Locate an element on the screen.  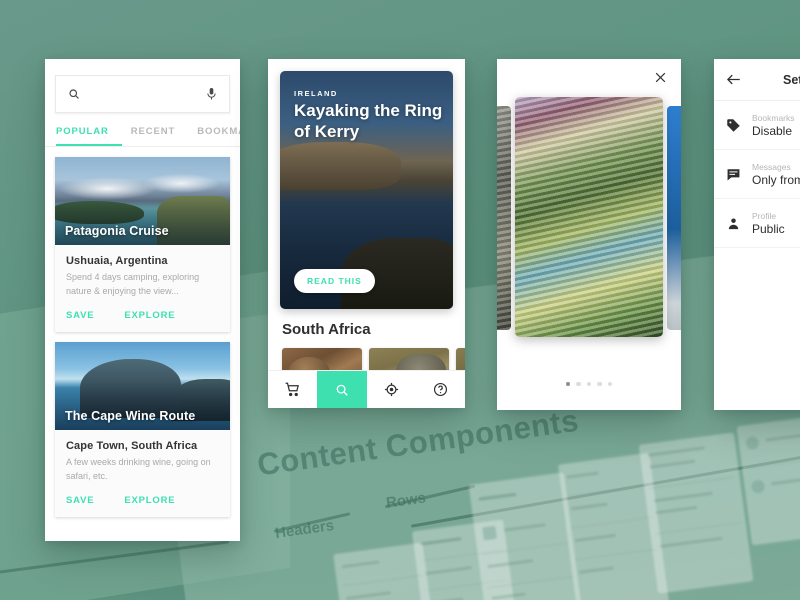
back-arrow-icon is located at coordinates (733, 79).